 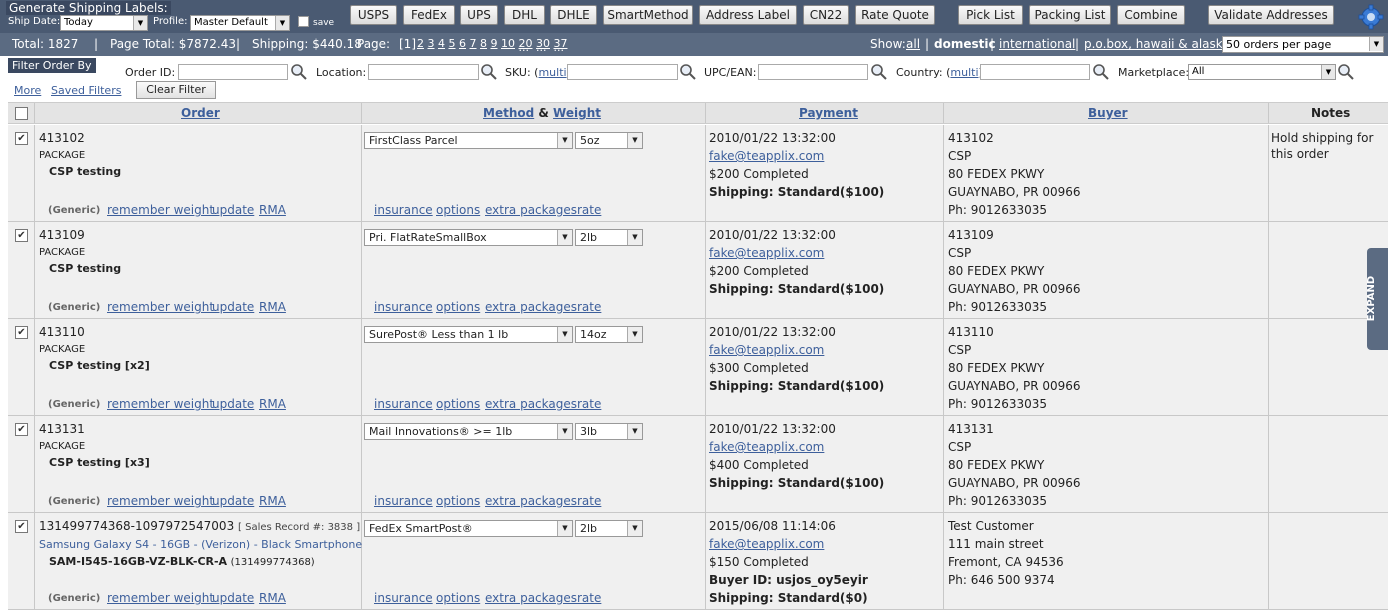 I want to click on page-link: 5, so click(x=452, y=43).